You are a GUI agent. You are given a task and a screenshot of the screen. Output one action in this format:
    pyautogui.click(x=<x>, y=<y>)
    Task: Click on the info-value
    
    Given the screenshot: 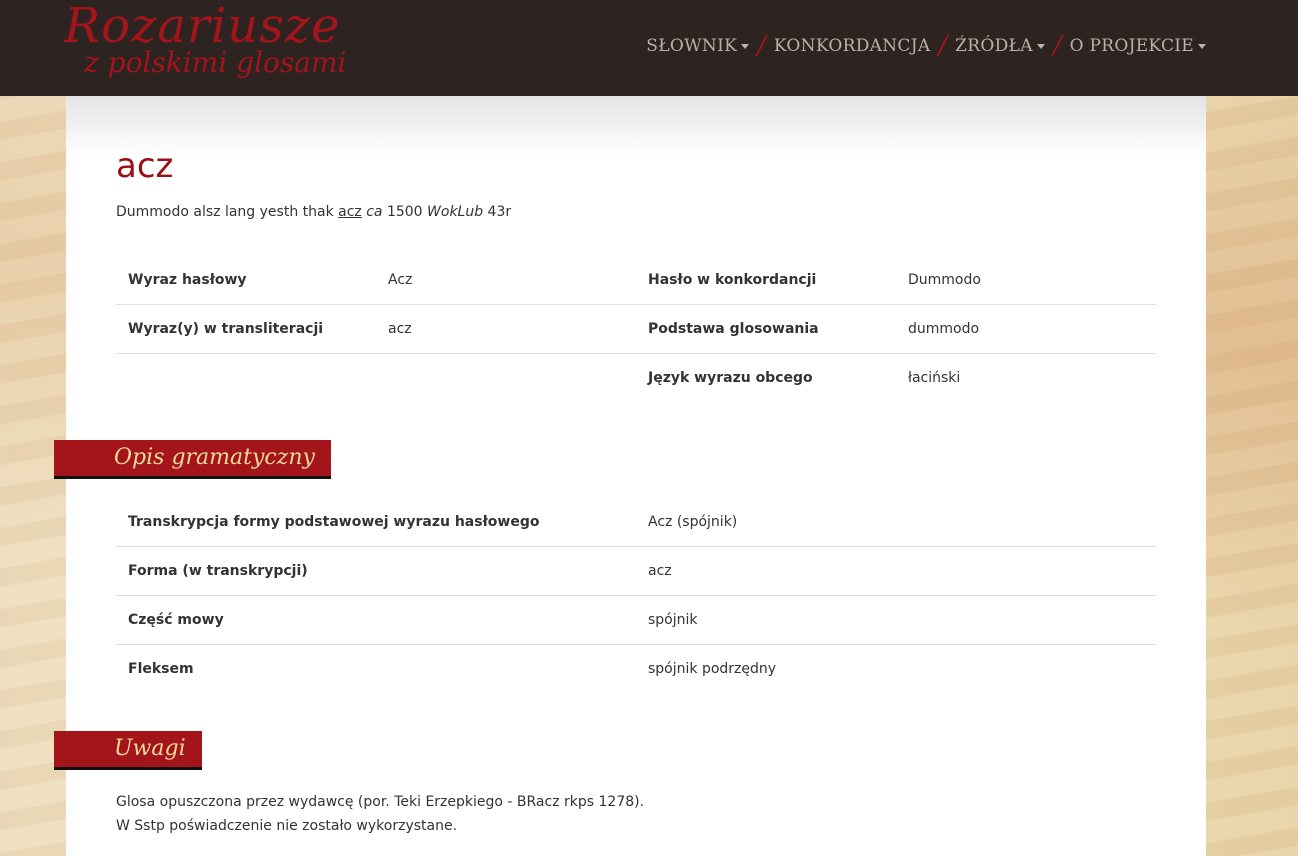 What is the action you would take?
    pyautogui.click(x=506, y=378)
    